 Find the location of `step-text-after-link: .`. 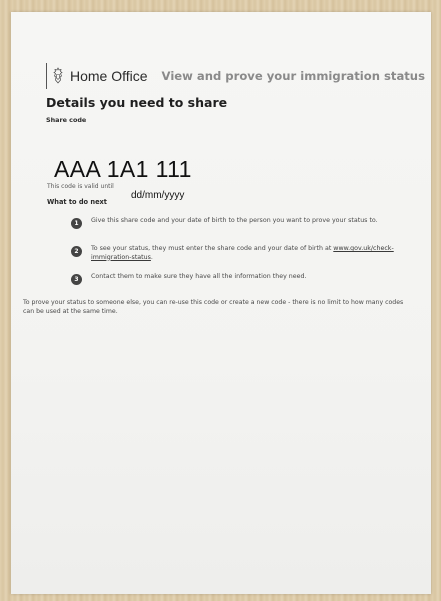

step-text-after-link: . is located at coordinates (151, 257).